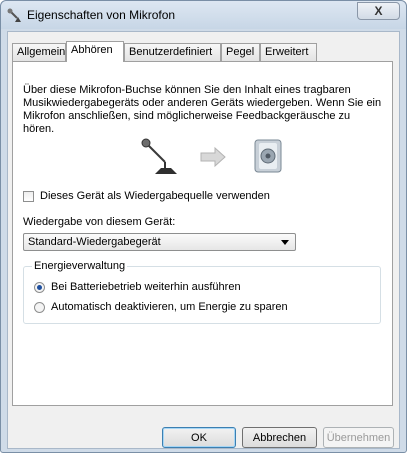  Describe the element at coordinates (240, 52) in the screenshot. I see `tab-pegel: Pegel` at that location.